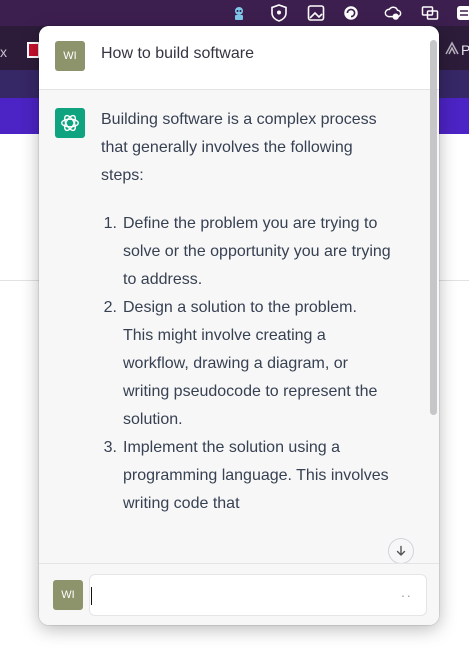 The height and width of the screenshot is (650, 469). Describe the element at coordinates (433, 227) in the screenshot. I see `scrollbar-thumb` at that location.